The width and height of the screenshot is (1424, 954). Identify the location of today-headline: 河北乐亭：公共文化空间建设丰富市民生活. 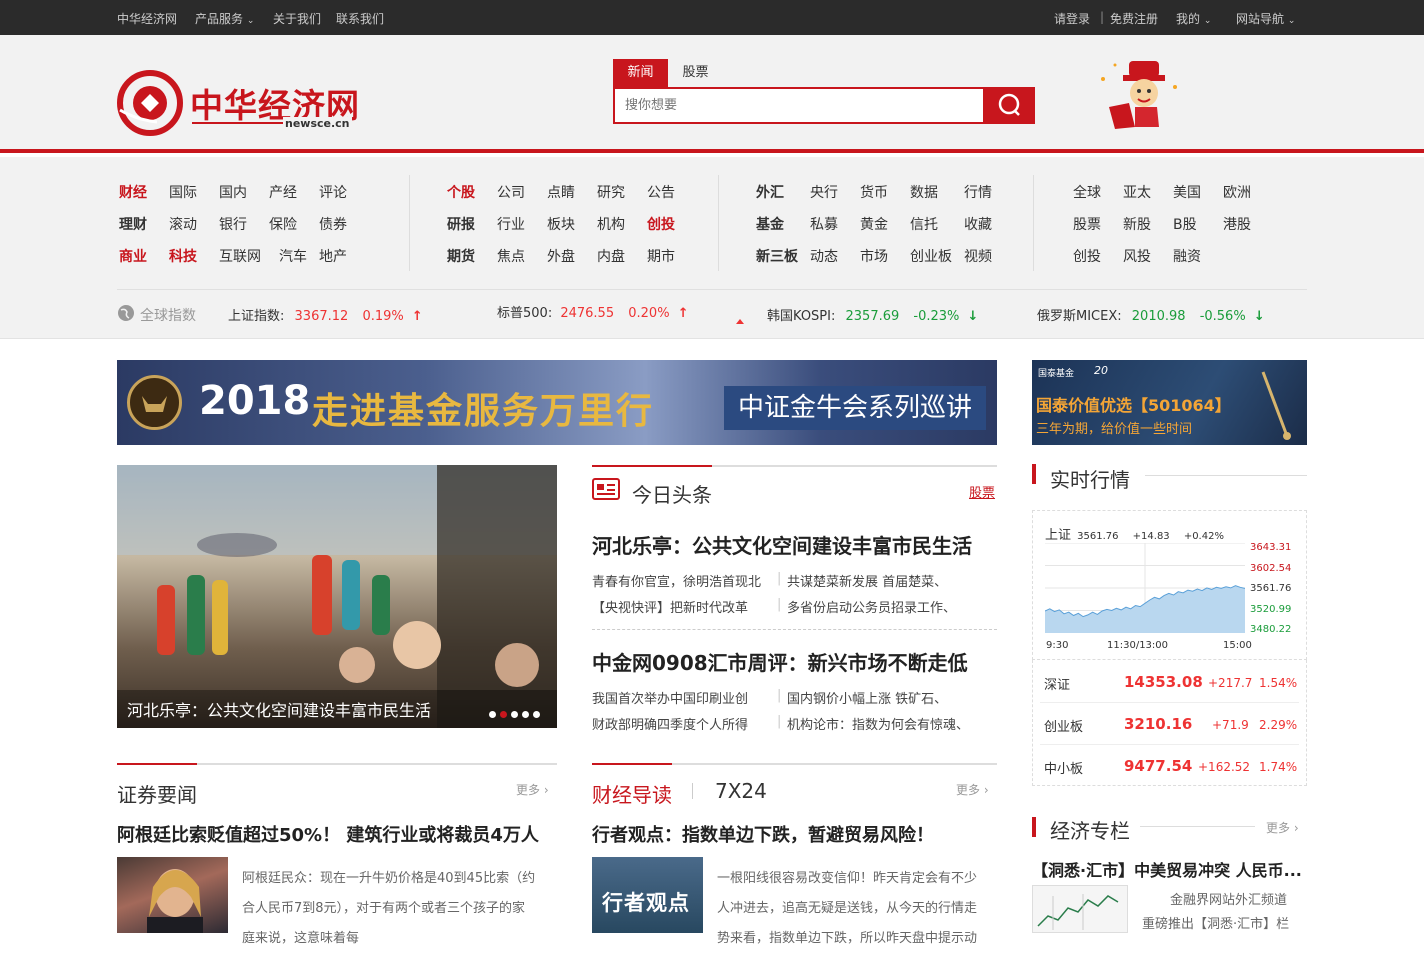
(782, 544).